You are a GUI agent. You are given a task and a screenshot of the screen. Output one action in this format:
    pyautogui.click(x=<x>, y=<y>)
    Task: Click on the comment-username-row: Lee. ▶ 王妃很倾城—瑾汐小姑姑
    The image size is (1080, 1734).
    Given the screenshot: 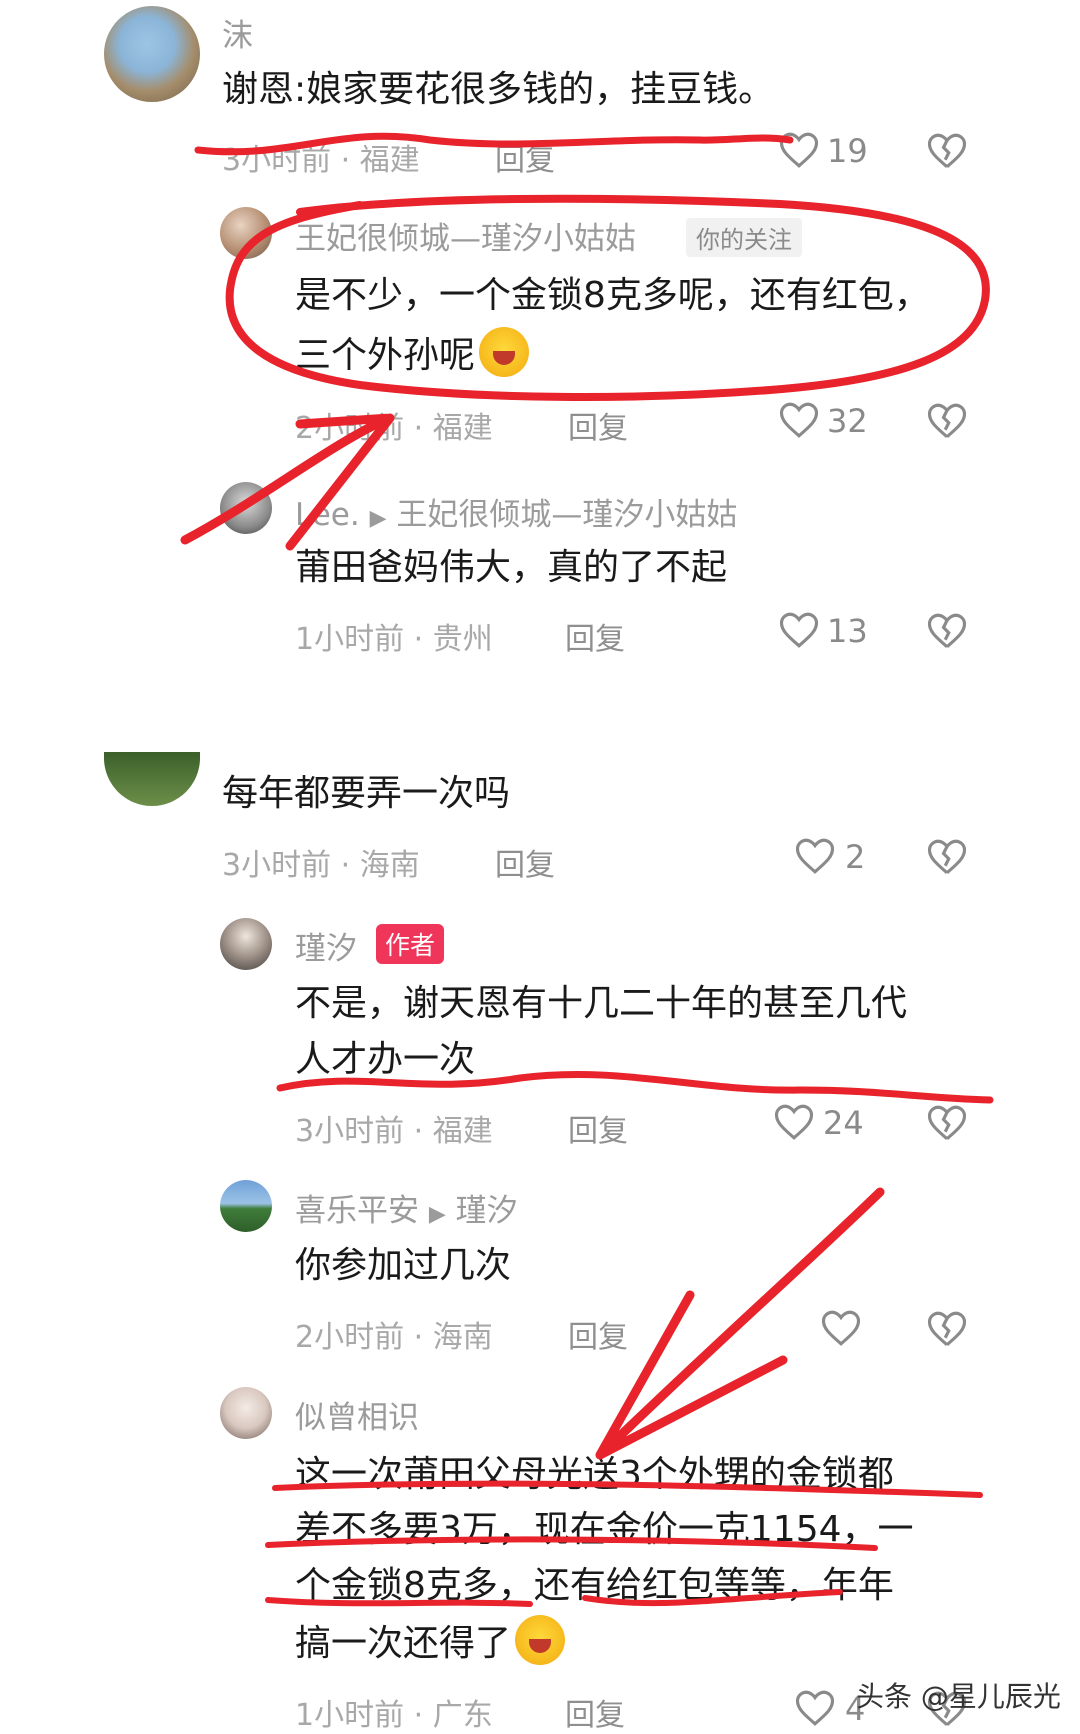 What is the action you would take?
    pyautogui.click(x=516, y=511)
    